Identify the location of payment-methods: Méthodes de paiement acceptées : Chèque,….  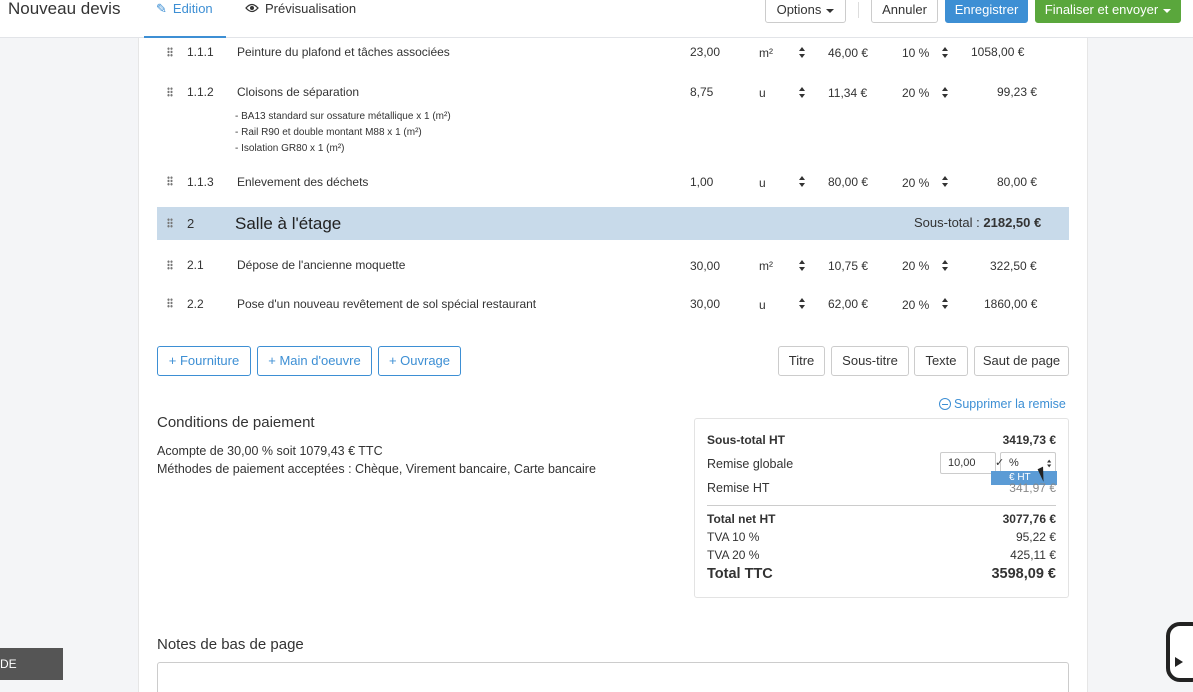
(376, 469).